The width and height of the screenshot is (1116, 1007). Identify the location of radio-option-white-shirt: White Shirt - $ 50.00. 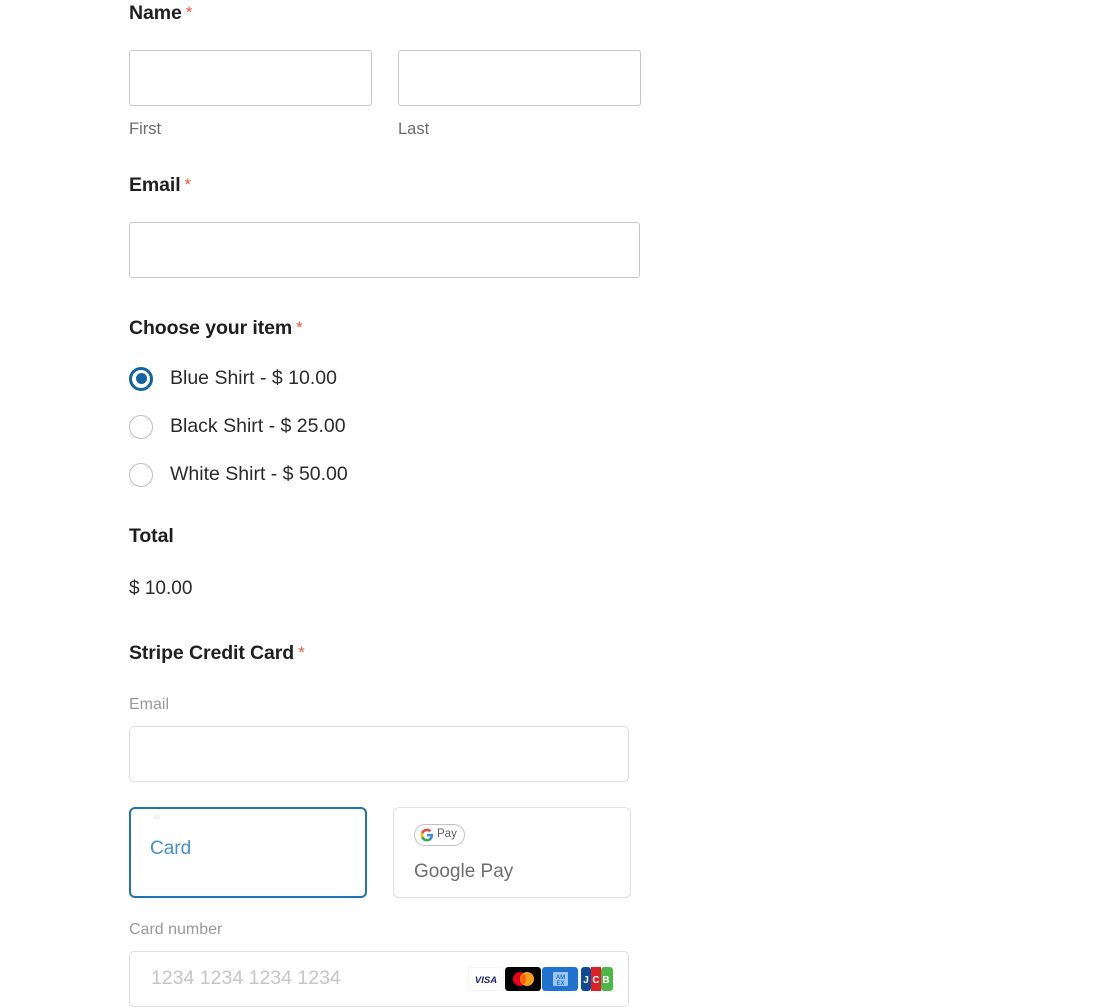
(238, 475).